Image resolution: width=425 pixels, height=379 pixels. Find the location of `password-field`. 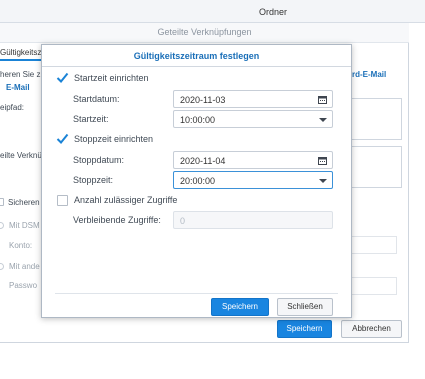

password-field is located at coordinates (371, 286).